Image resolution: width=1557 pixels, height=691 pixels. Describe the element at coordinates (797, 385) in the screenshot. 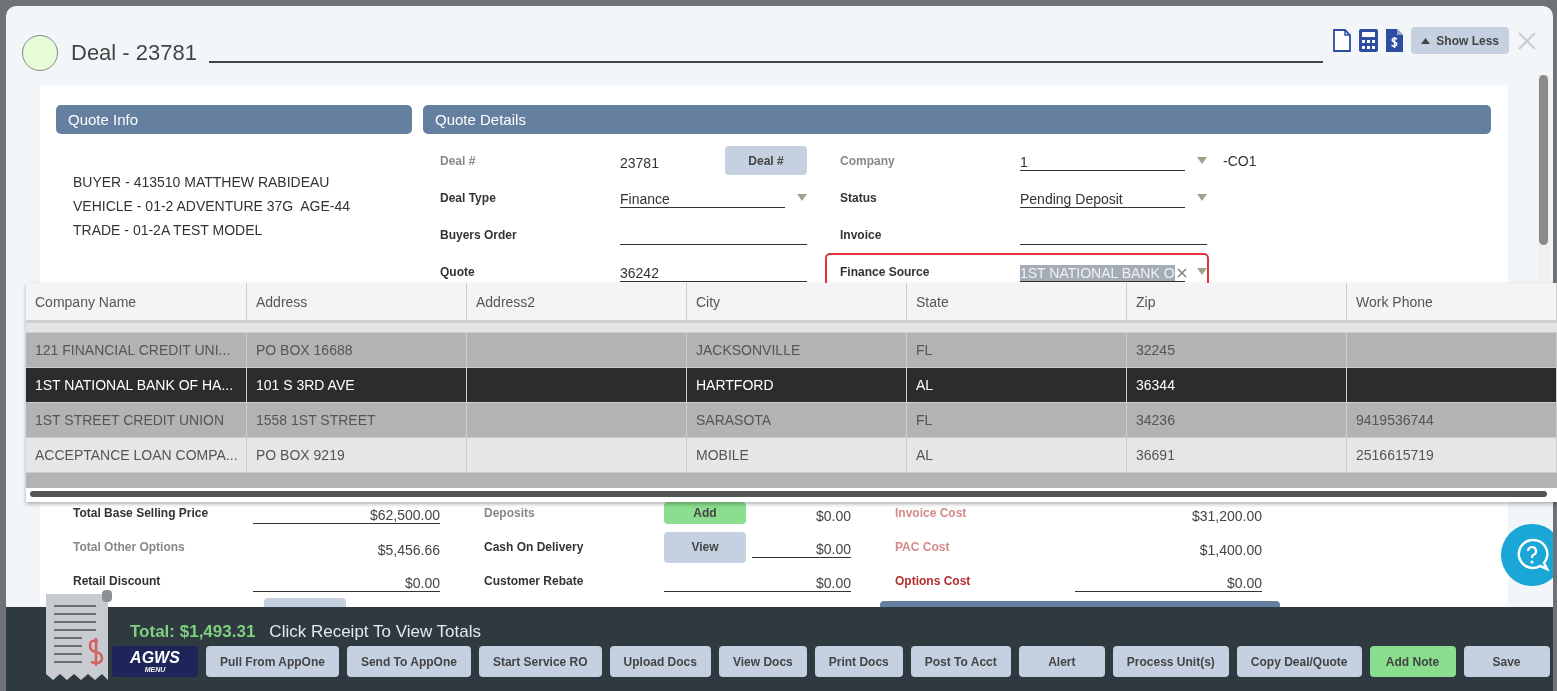

I see `table-cell: HARTFORD` at that location.